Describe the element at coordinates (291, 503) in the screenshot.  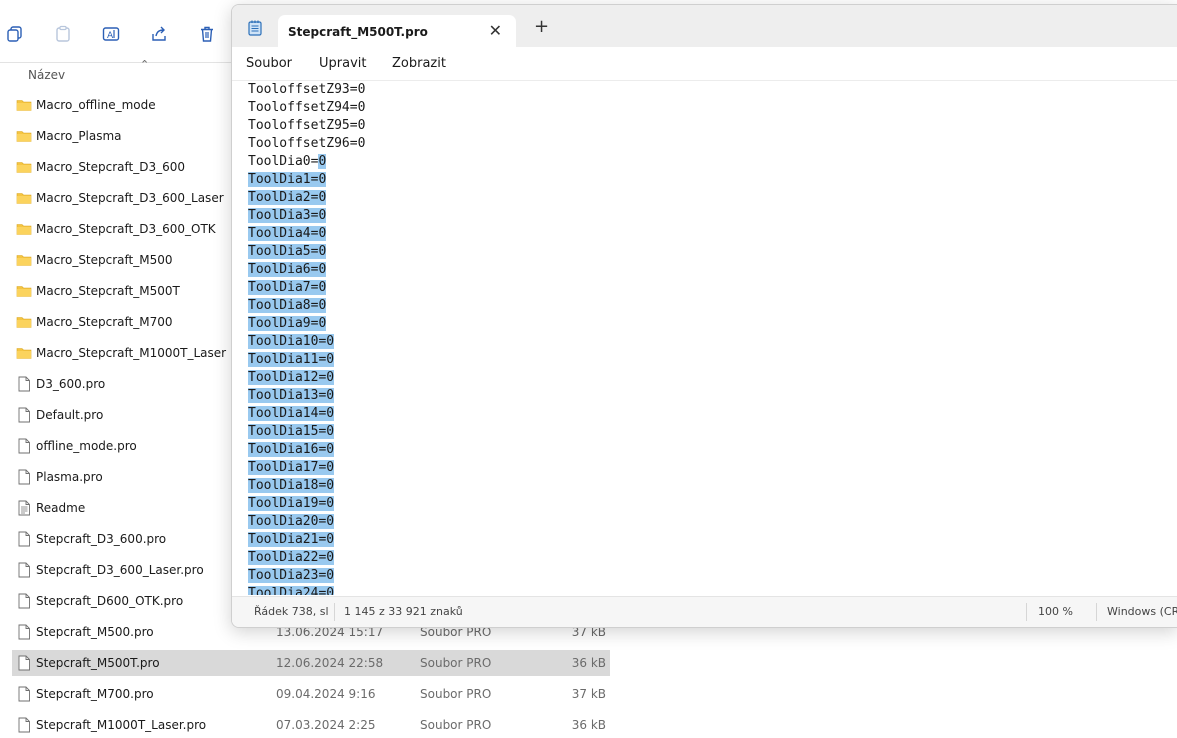
I see `selected-text: ToolDia19=0` at that location.